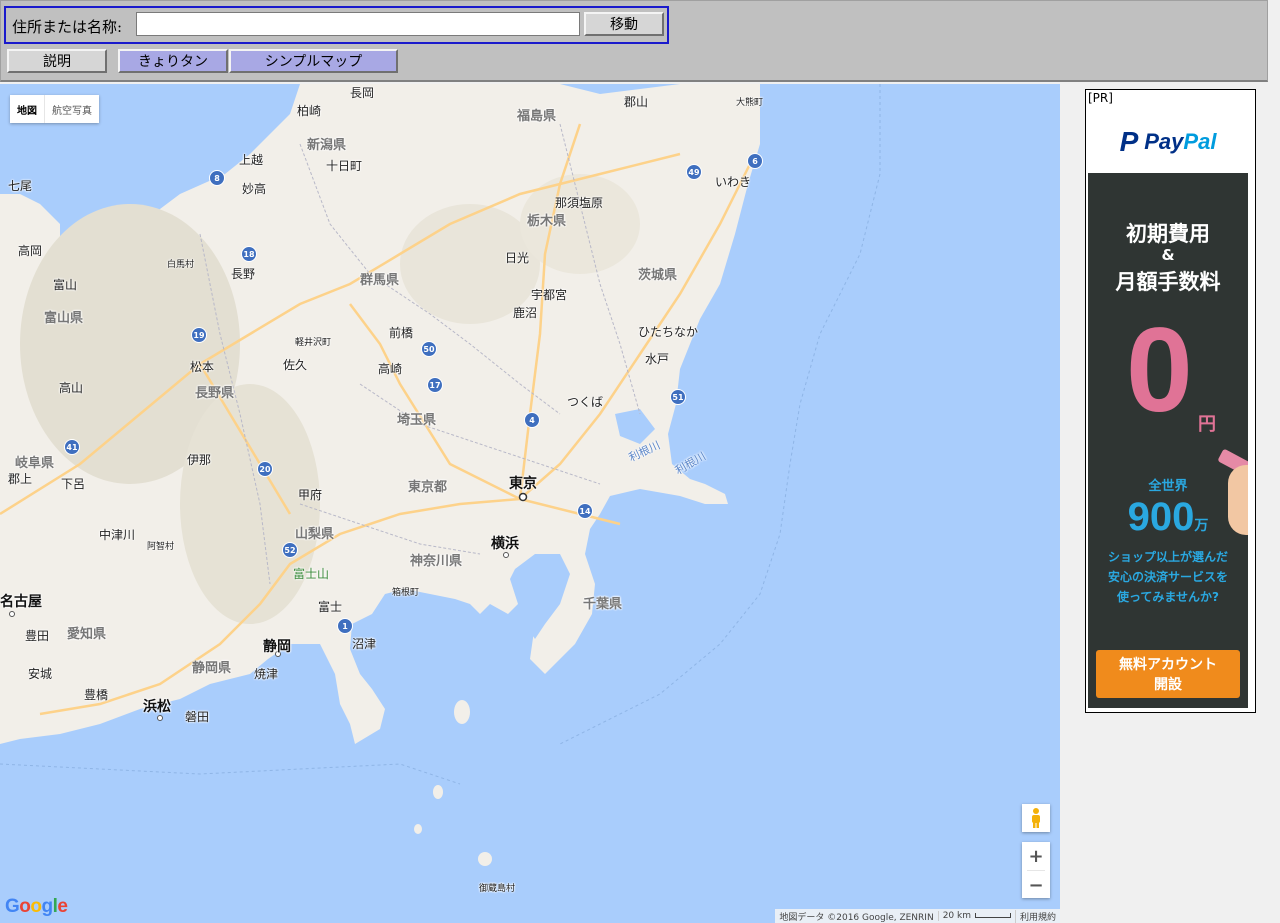 The width and height of the screenshot is (1280, 923). What do you see at coordinates (277, 647) in the screenshot?
I see `map-label-major-city: 静岡` at bounding box center [277, 647].